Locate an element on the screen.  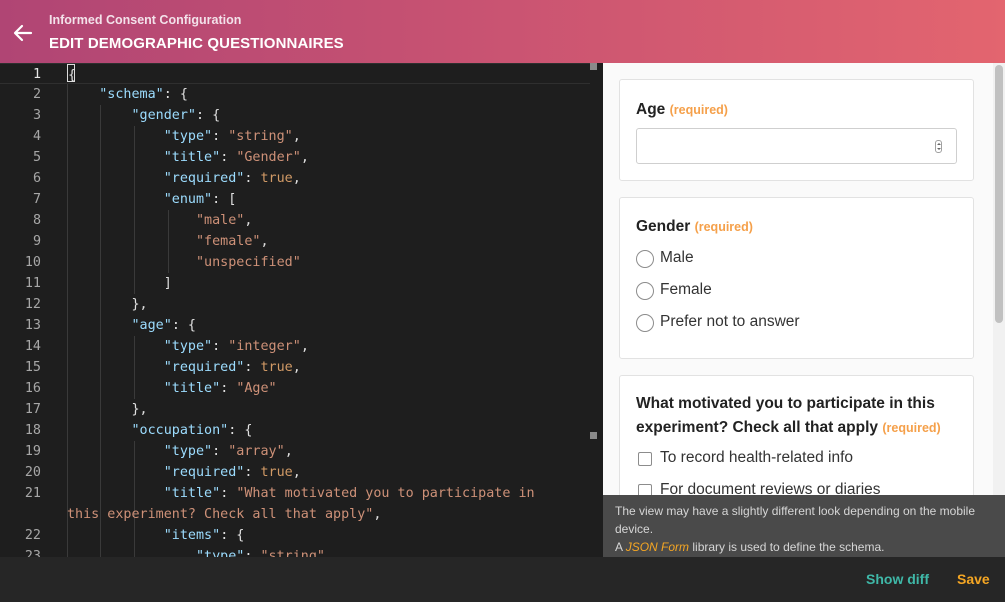
code-line: 23 "type": "string" is located at coordinates (174, 553).